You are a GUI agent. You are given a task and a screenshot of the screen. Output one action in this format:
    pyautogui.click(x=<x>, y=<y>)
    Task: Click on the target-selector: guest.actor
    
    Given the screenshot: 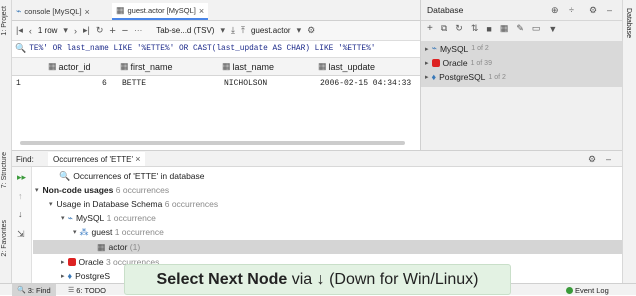 What is the action you would take?
    pyautogui.click(x=271, y=30)
    